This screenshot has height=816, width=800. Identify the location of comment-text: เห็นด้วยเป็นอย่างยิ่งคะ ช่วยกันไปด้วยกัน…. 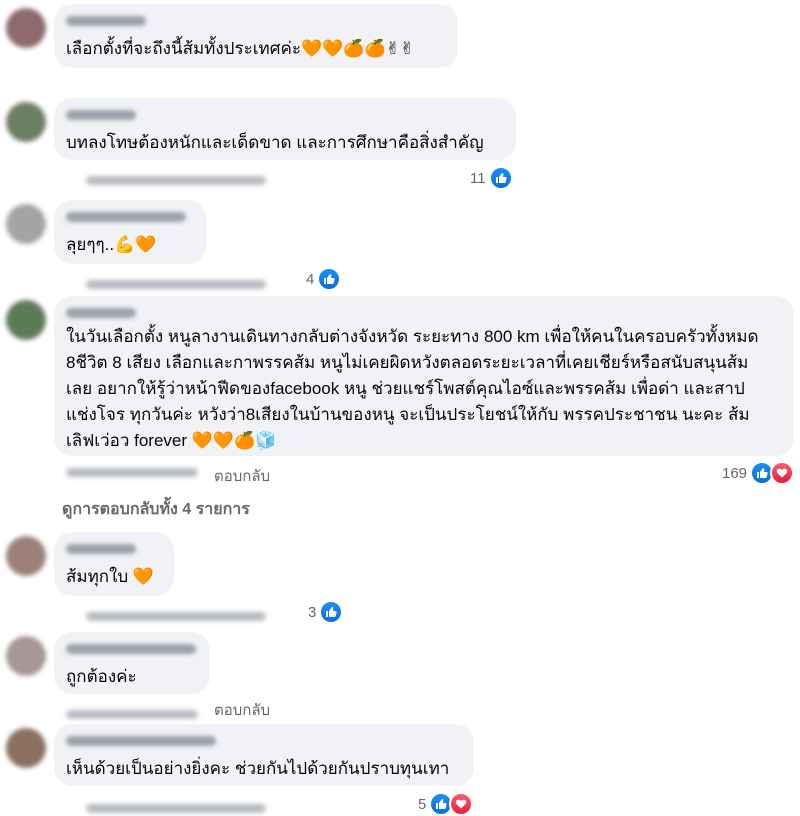
(258, 768).